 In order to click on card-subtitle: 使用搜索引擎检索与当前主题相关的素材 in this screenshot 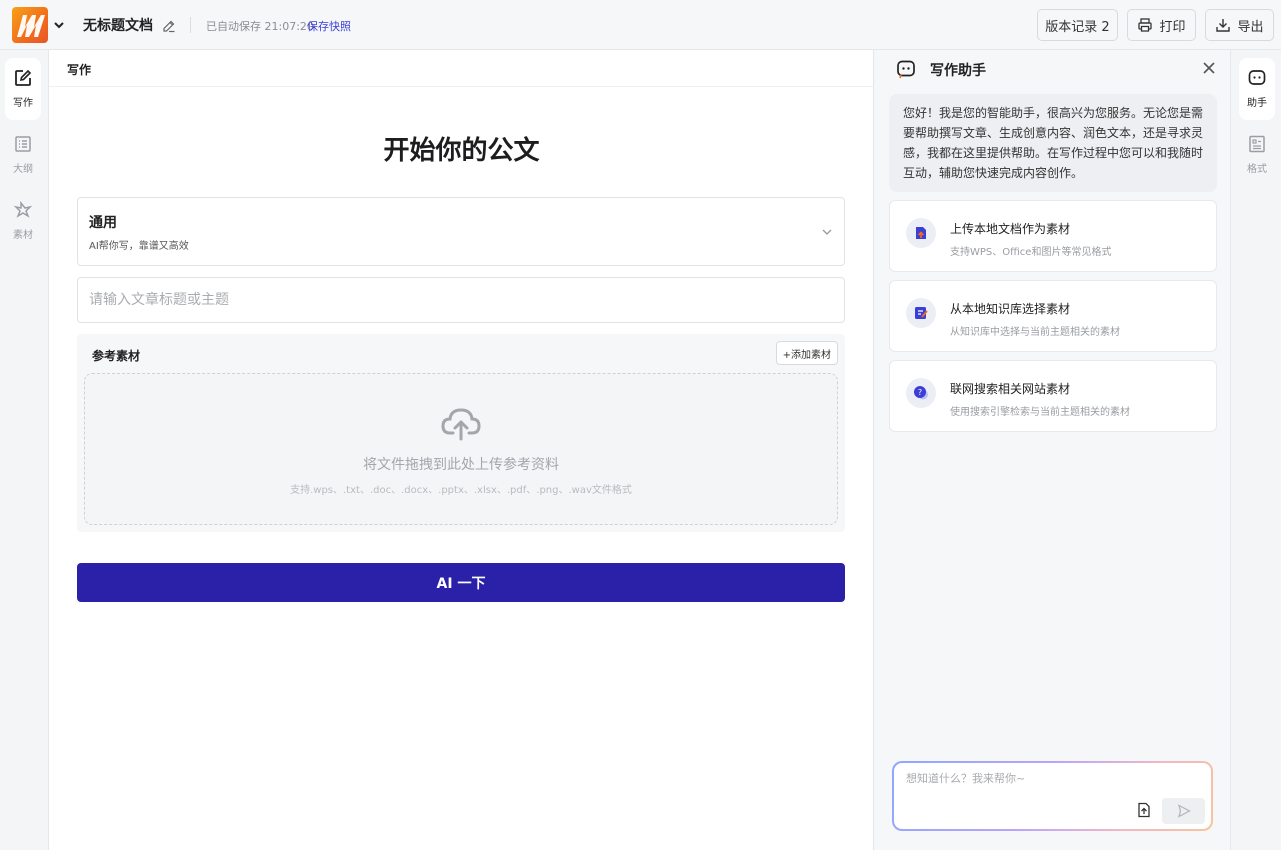, I will do `click(1040, 412)`.